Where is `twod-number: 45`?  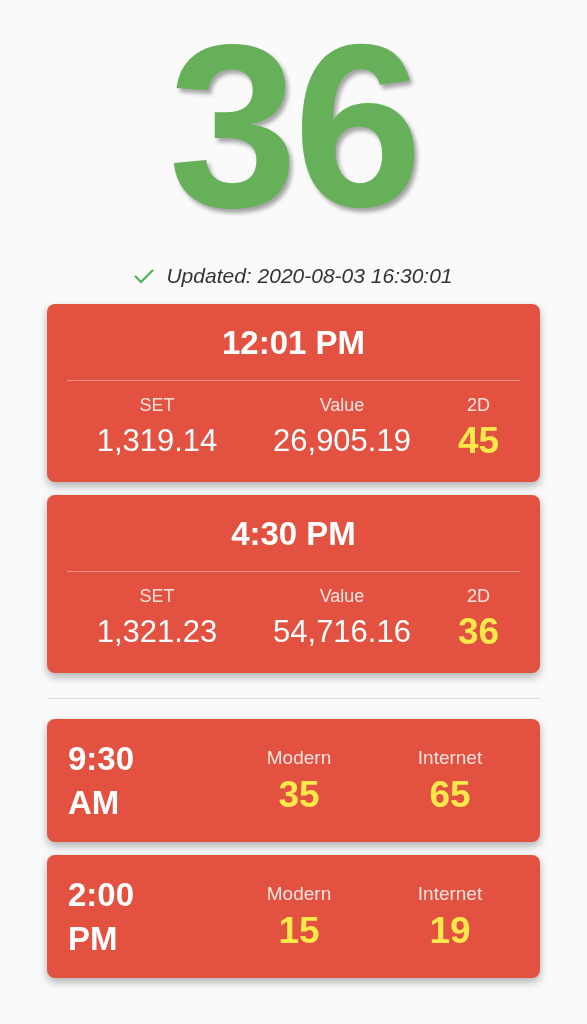 twod-number: 45 is located at coordinates (478, 441).